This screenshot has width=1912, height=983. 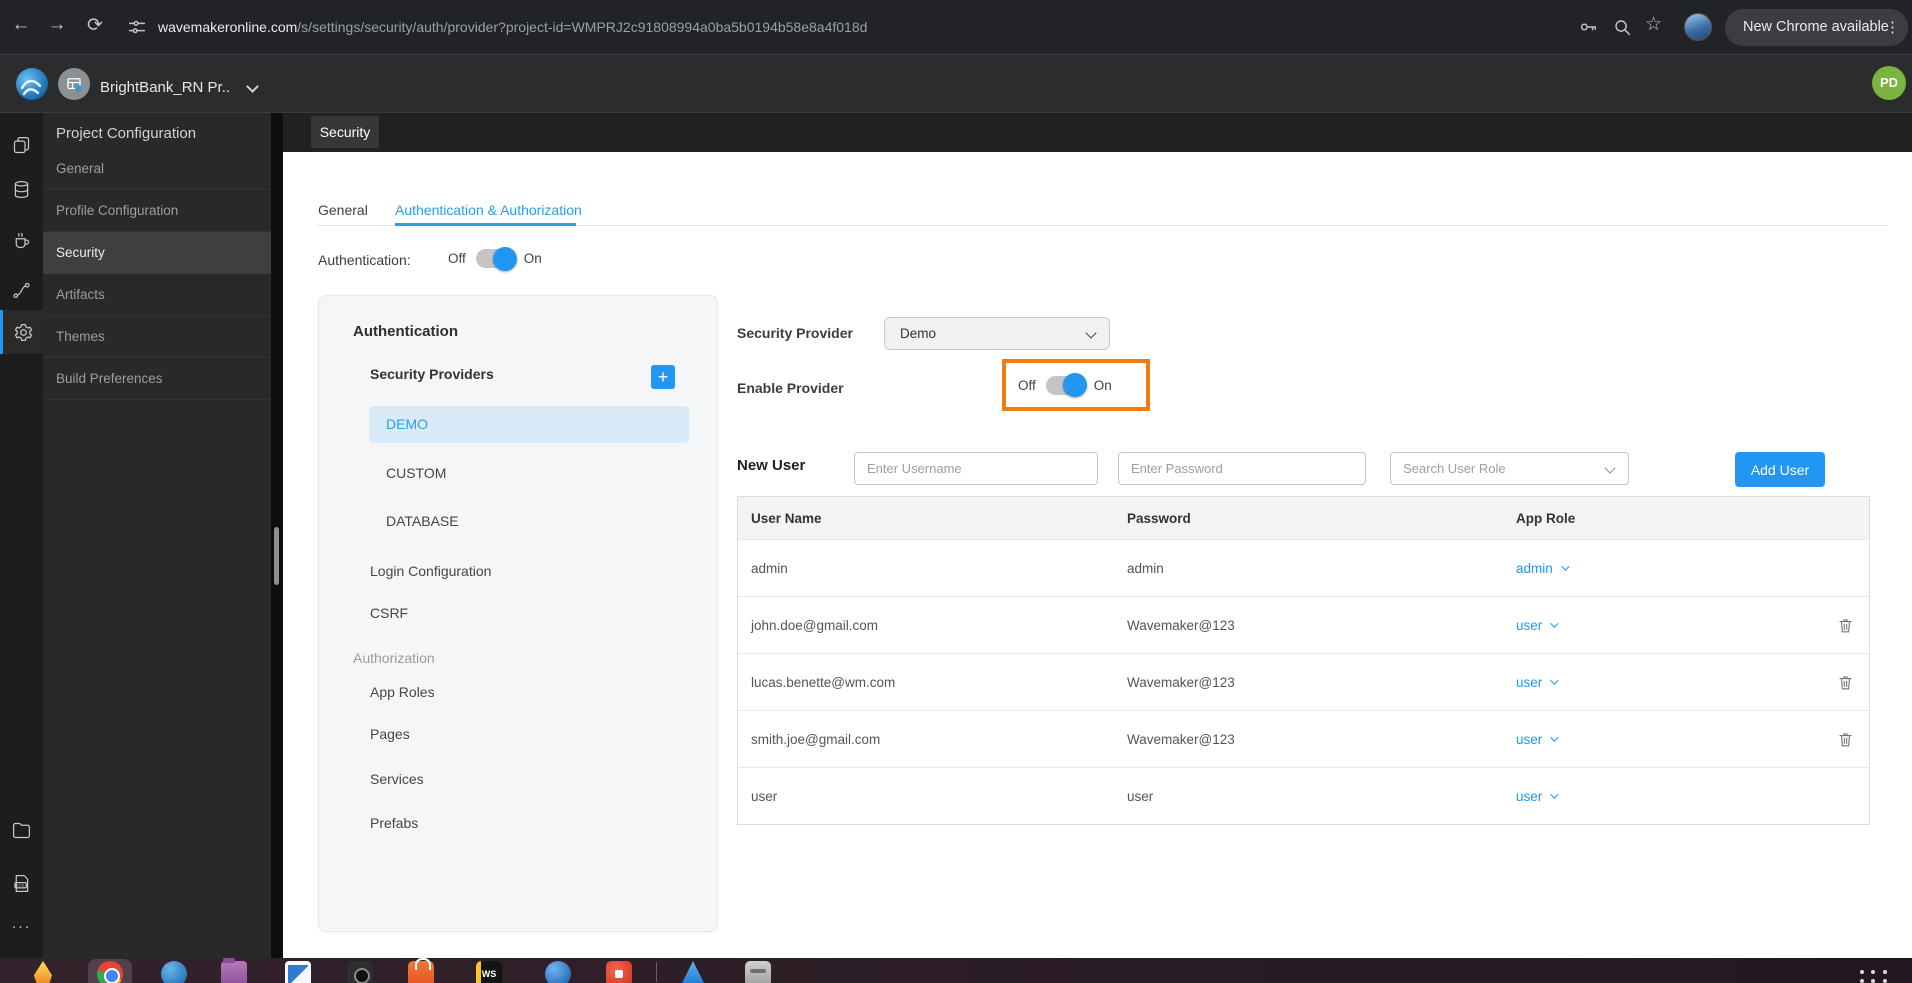 I want to click on file-explorer-folder-icon, so click(x=21, y=830).